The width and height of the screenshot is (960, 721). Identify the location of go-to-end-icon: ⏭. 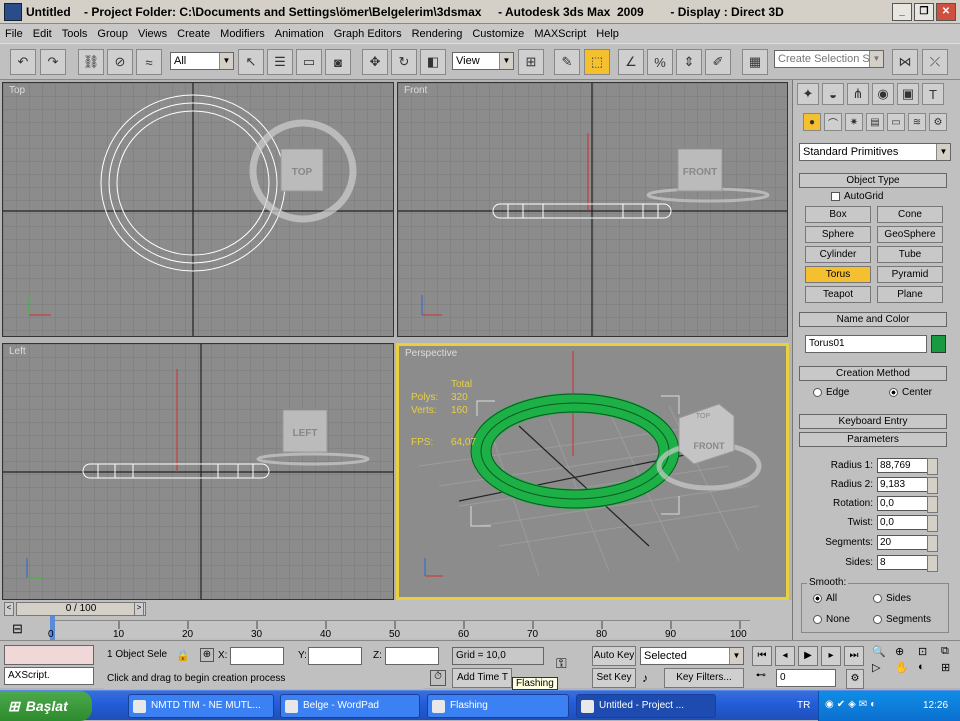
(854, 656).